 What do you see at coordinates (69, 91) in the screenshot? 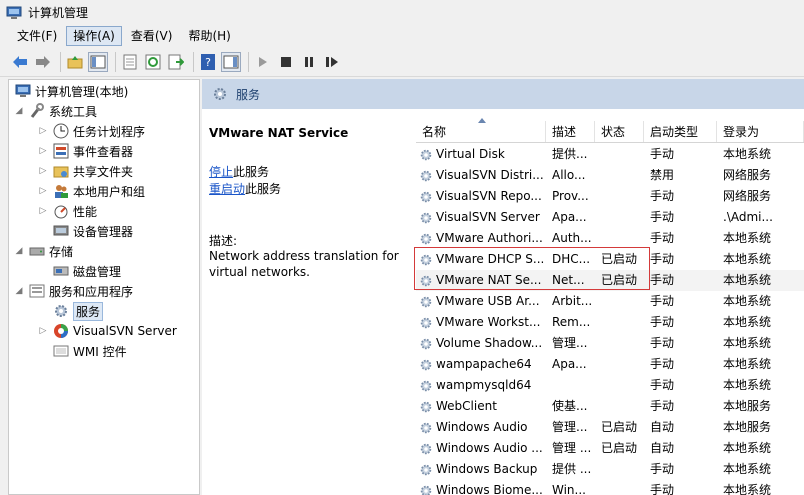
I see `tree-item-root: 计算机管理(本地)` at bounding box center [69, 91].